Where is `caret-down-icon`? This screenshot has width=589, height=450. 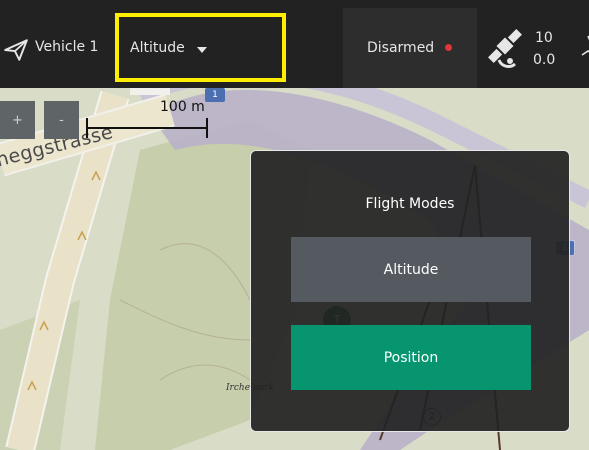 caret-down-icon is located at coordinates (202, 50).